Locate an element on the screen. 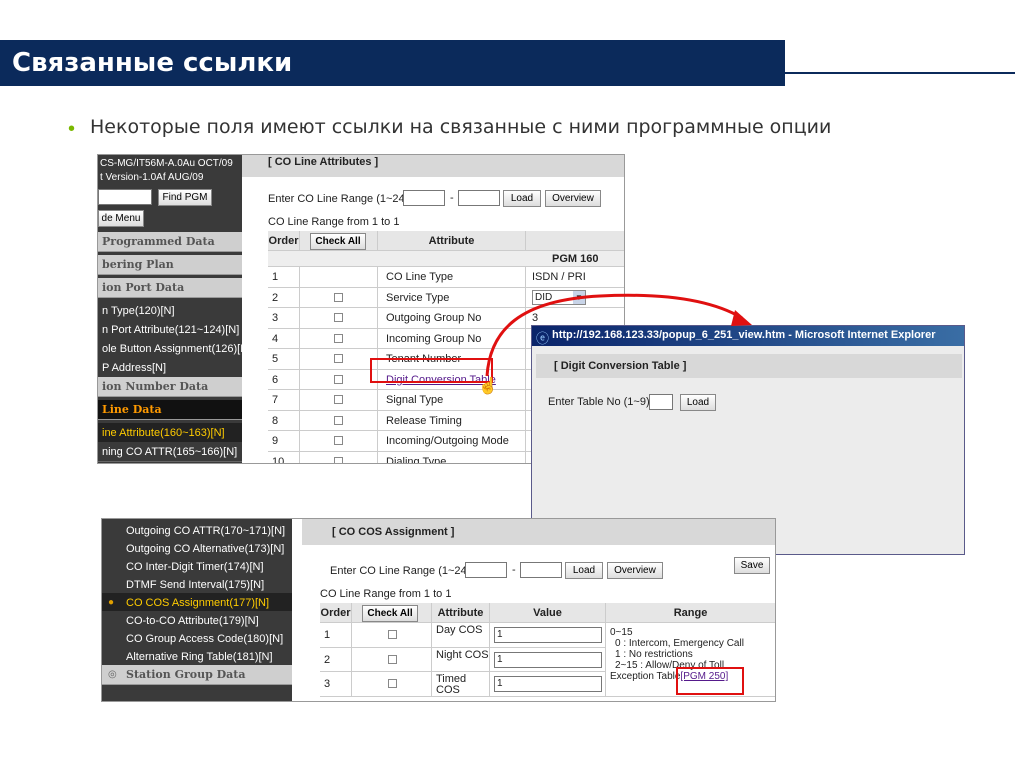 The image size is (1024, 767). bottom-value-header: Value is located at coordinates (548, 613).